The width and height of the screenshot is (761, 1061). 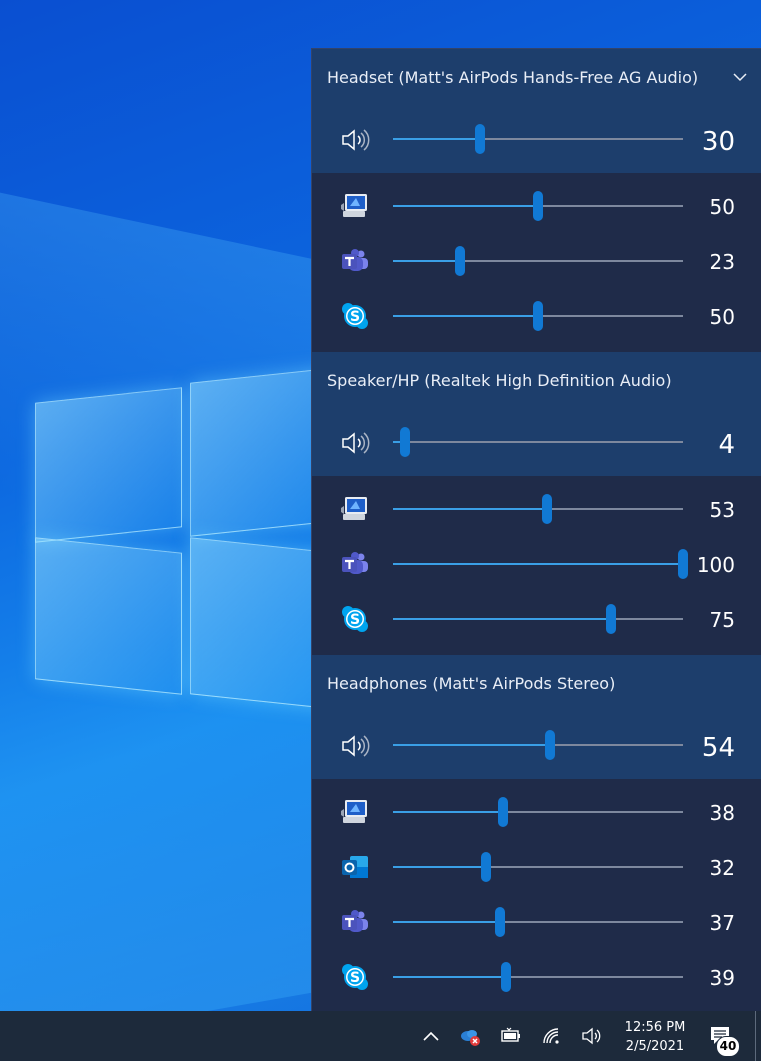 What do you see at coordinates (728, 1046) in the screenshot?
I see `notification-badge: 40` at bounding box center [728, 1046].